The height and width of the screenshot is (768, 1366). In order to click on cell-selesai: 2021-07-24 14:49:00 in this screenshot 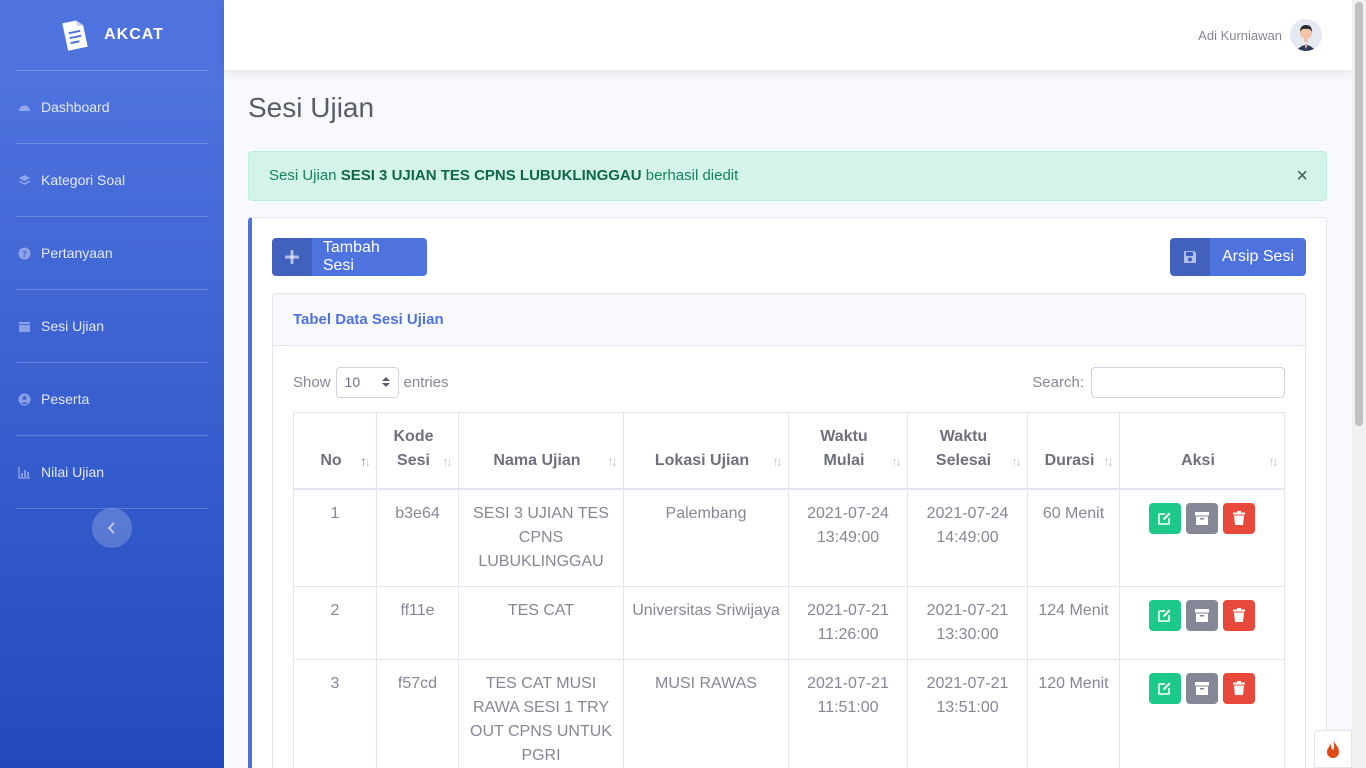, I will do `click(967, 537)`.